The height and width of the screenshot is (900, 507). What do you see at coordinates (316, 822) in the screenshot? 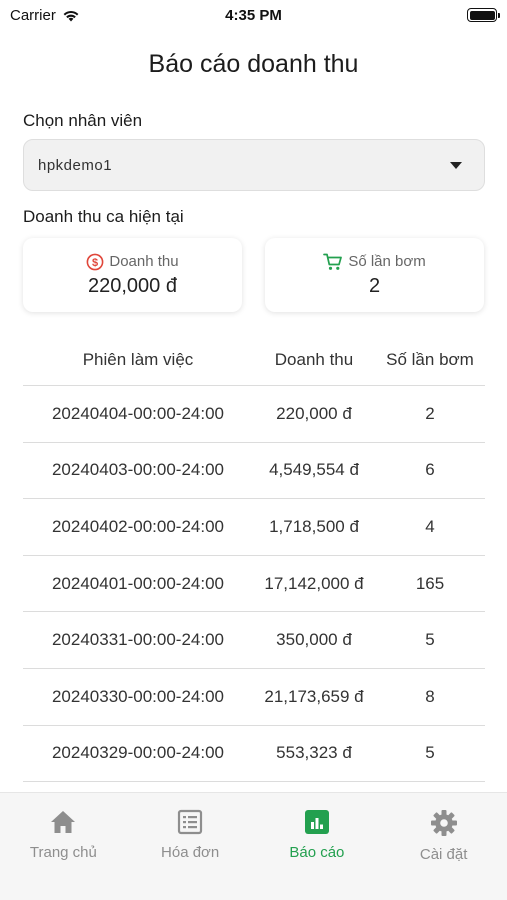
I see `report-icon` at bounding box center [316, 822].